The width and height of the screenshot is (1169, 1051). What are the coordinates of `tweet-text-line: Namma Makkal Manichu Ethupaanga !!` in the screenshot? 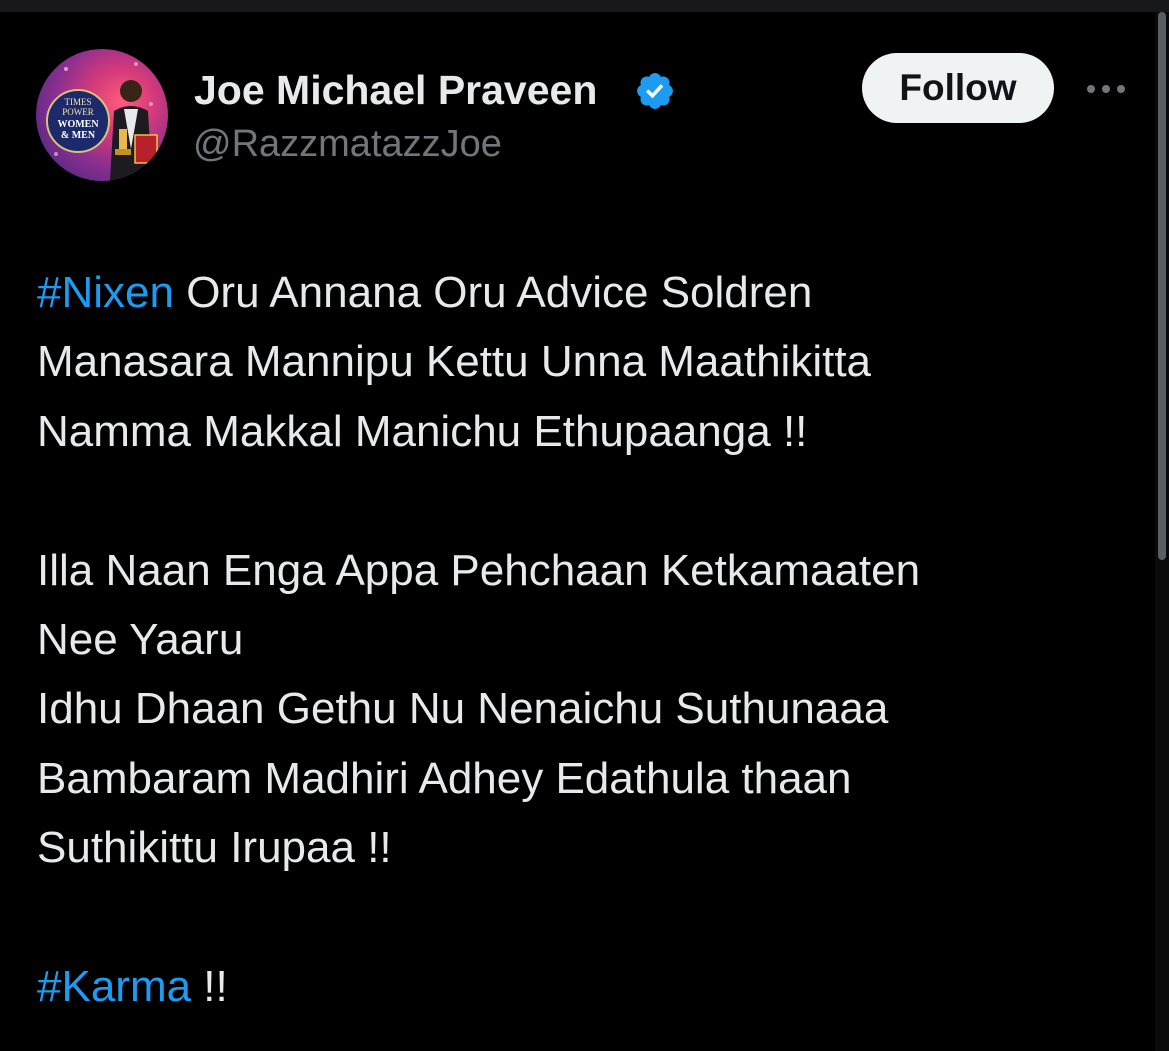 It's located at (587, 431).